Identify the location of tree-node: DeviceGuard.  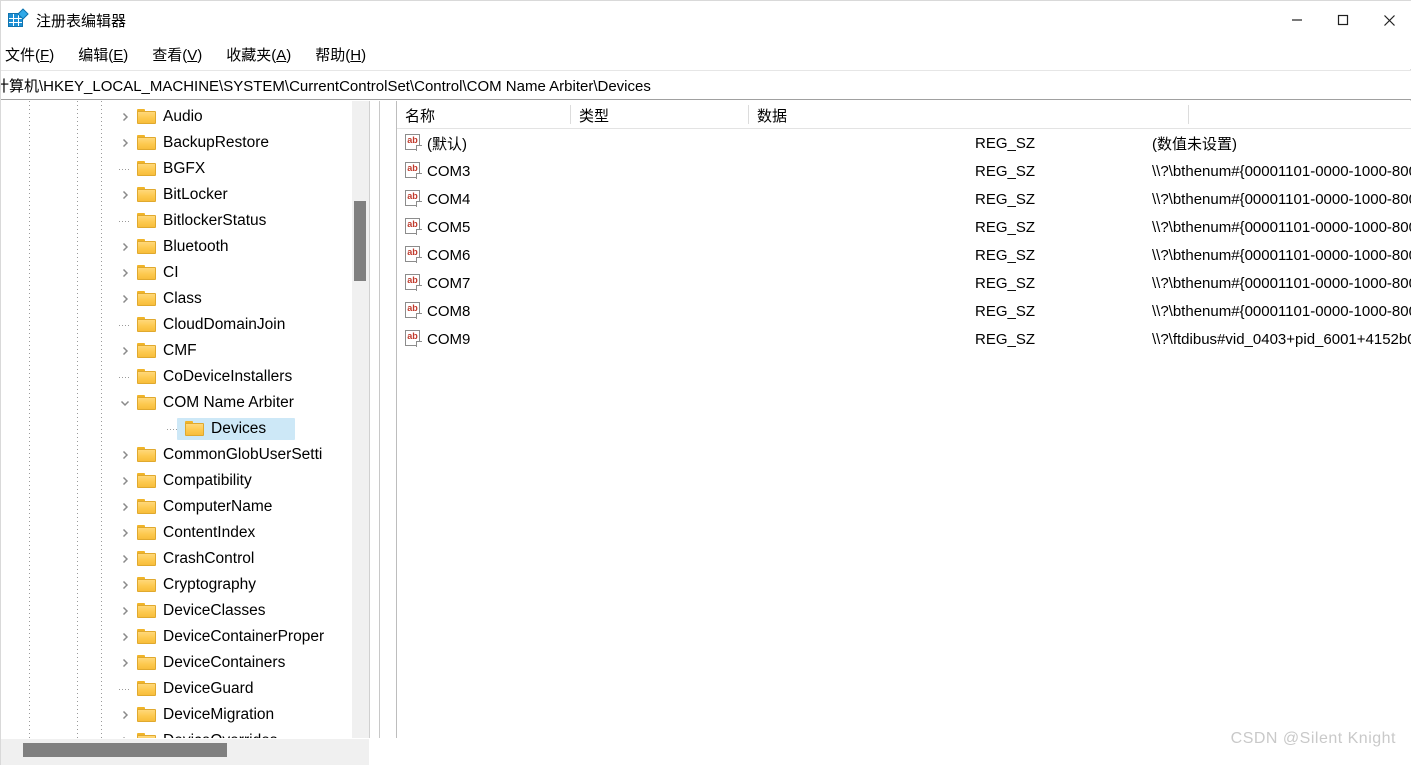
(185, 689).